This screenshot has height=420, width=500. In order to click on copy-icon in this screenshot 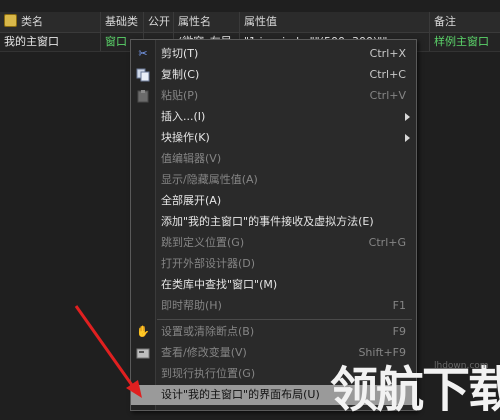, I will do `click(143, 75)`.